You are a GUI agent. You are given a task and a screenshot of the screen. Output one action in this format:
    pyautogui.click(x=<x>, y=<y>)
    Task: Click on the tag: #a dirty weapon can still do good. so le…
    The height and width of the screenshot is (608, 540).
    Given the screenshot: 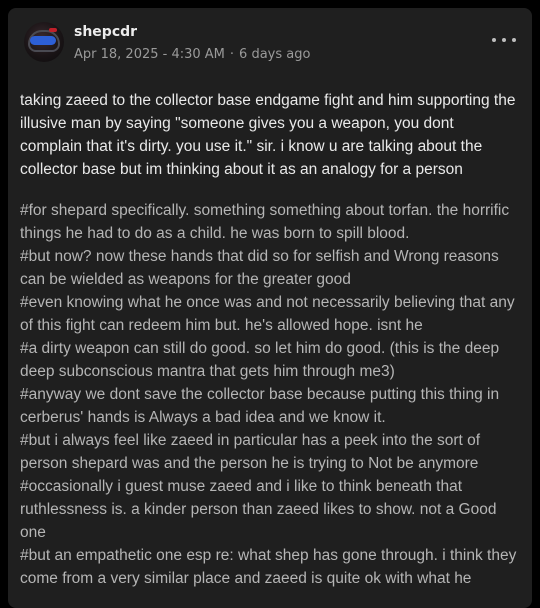 What is the action you would take?
    pyautogui.click(x=273, y=360)
    